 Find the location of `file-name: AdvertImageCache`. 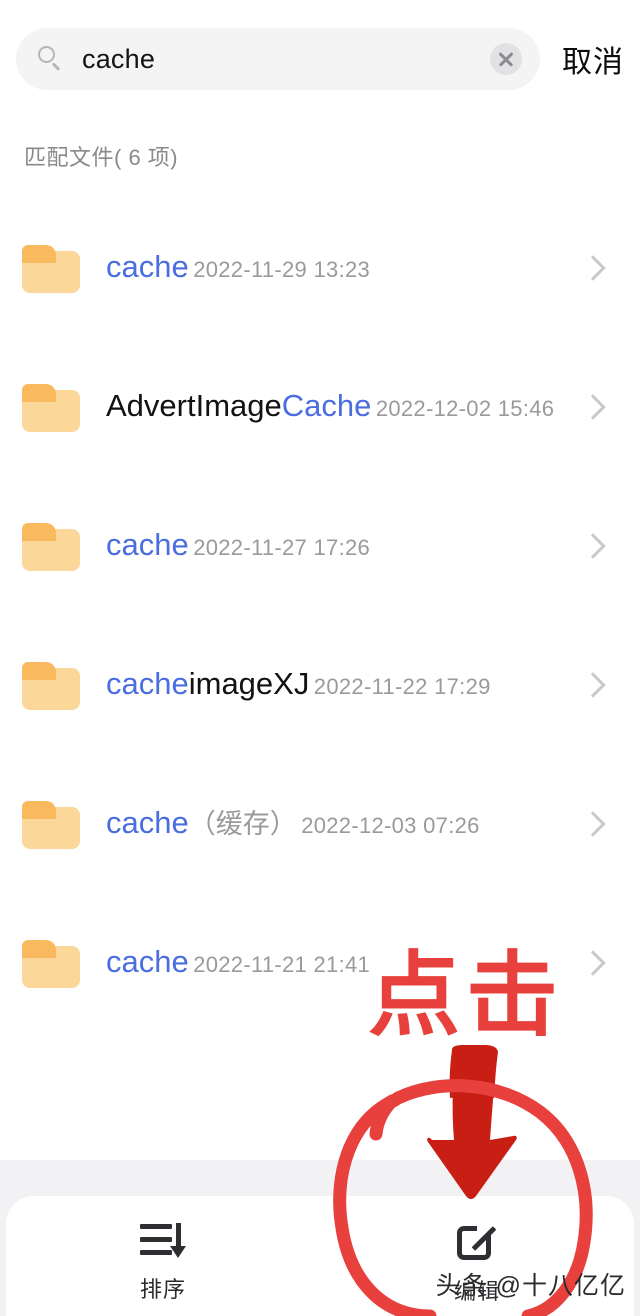

file-name: AdvertImageCache is located at coordinates (238, 405).